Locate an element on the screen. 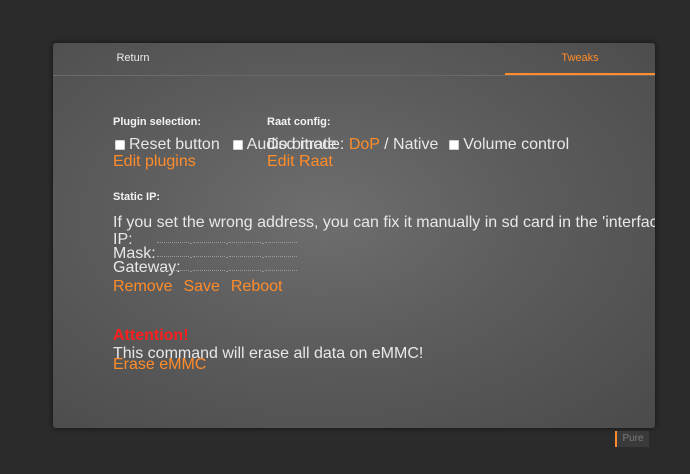 Image resolution: width=690 pixels, height=474 pixels. audio-bitrate-checkbox is located at coordinates (237, 145).